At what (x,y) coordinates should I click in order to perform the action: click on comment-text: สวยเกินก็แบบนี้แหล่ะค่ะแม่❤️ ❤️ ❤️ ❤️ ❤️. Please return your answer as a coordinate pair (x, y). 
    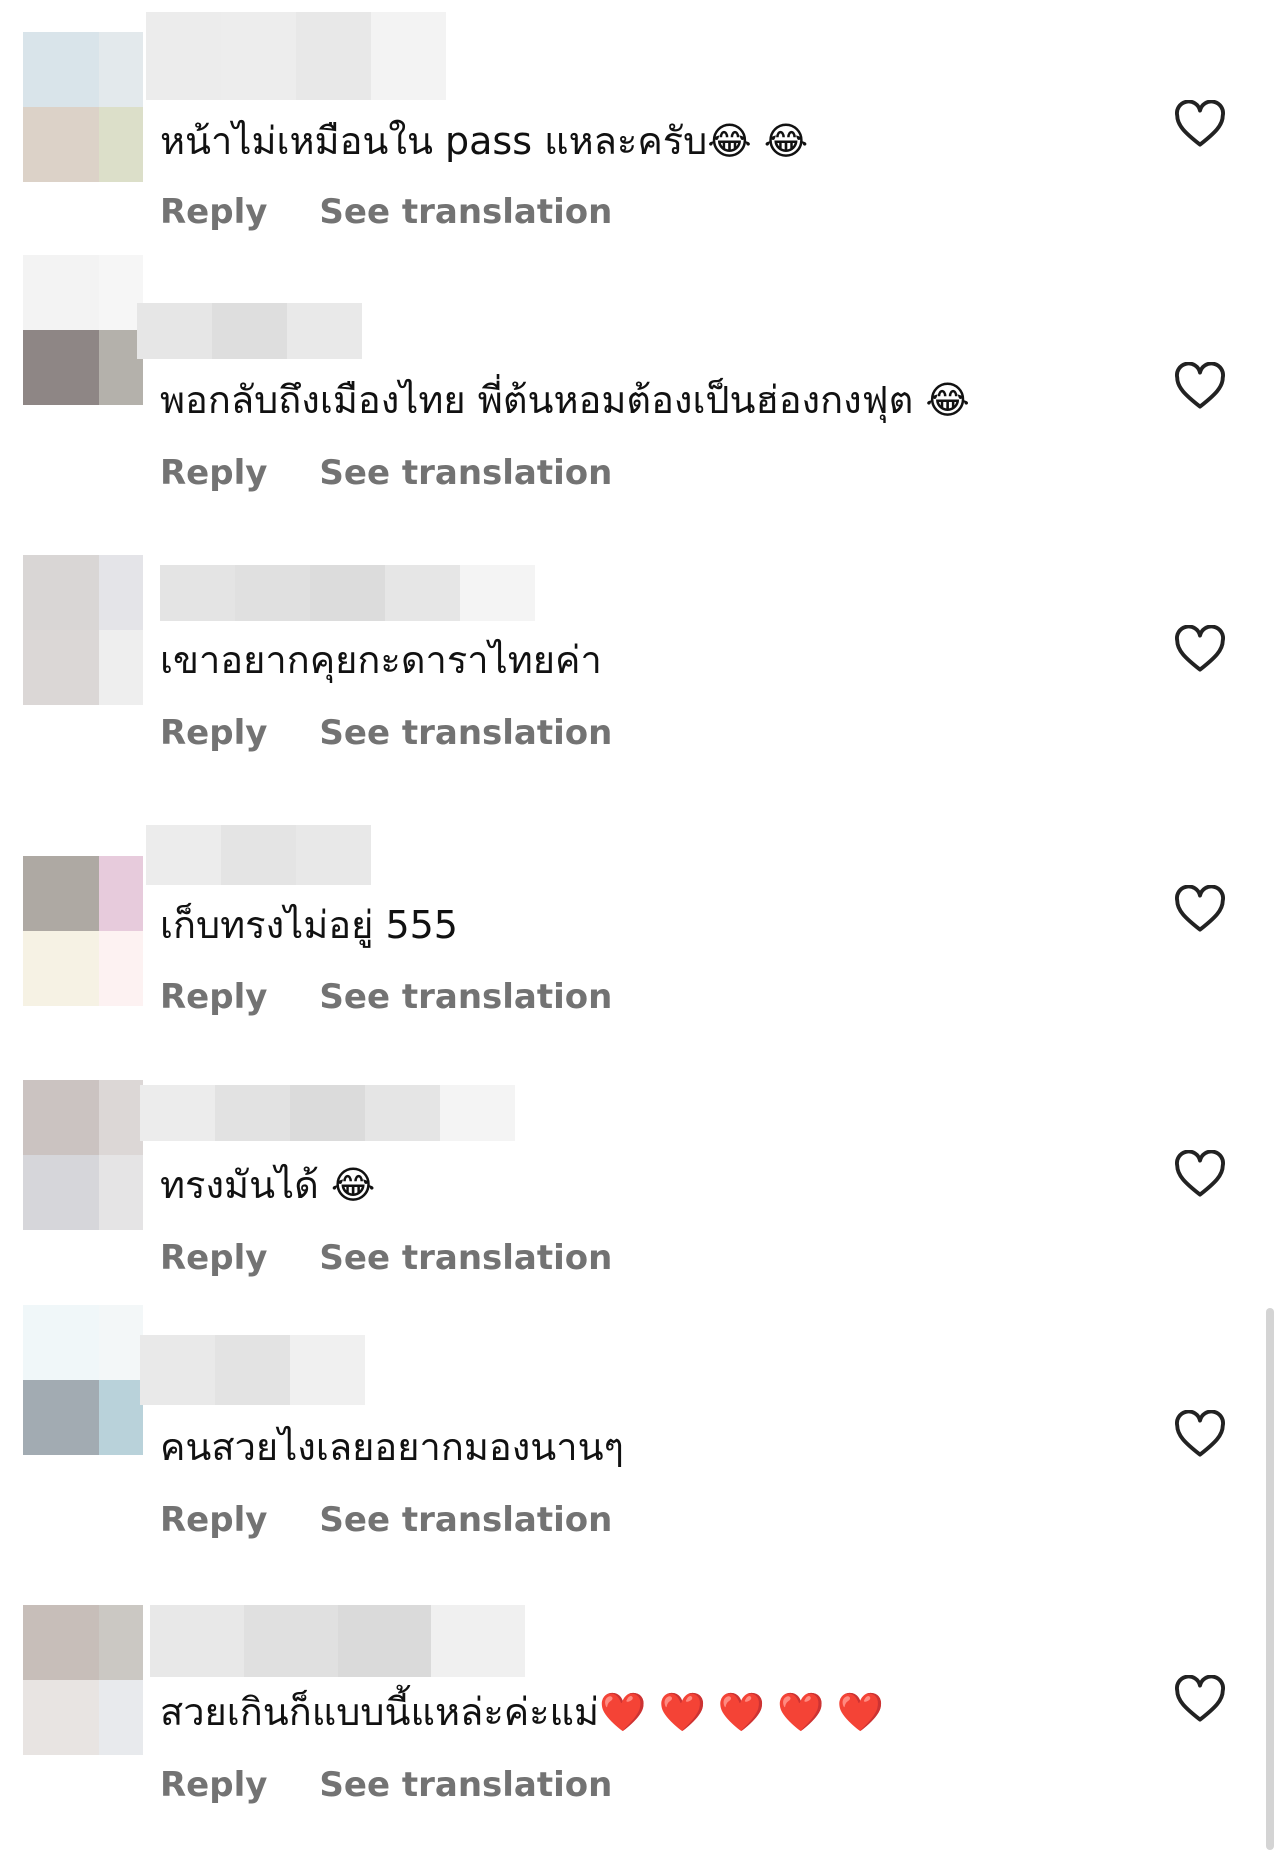
    Looking at the image, I should click on (522, 1712).